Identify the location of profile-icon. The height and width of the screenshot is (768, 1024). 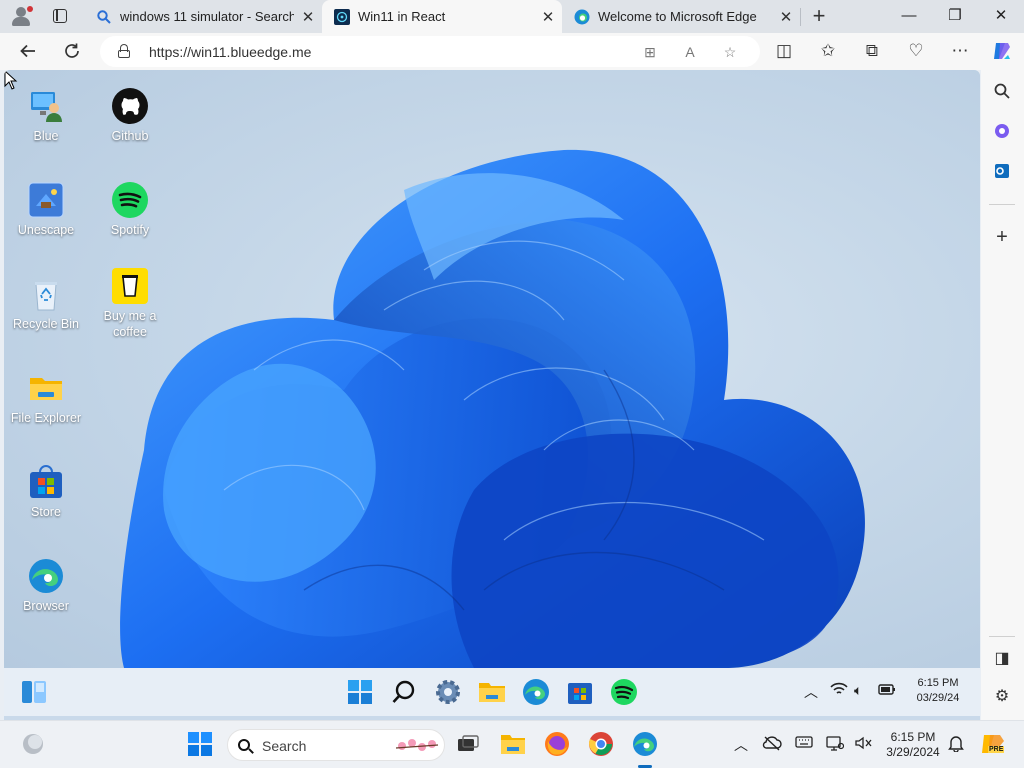
(22, 16).